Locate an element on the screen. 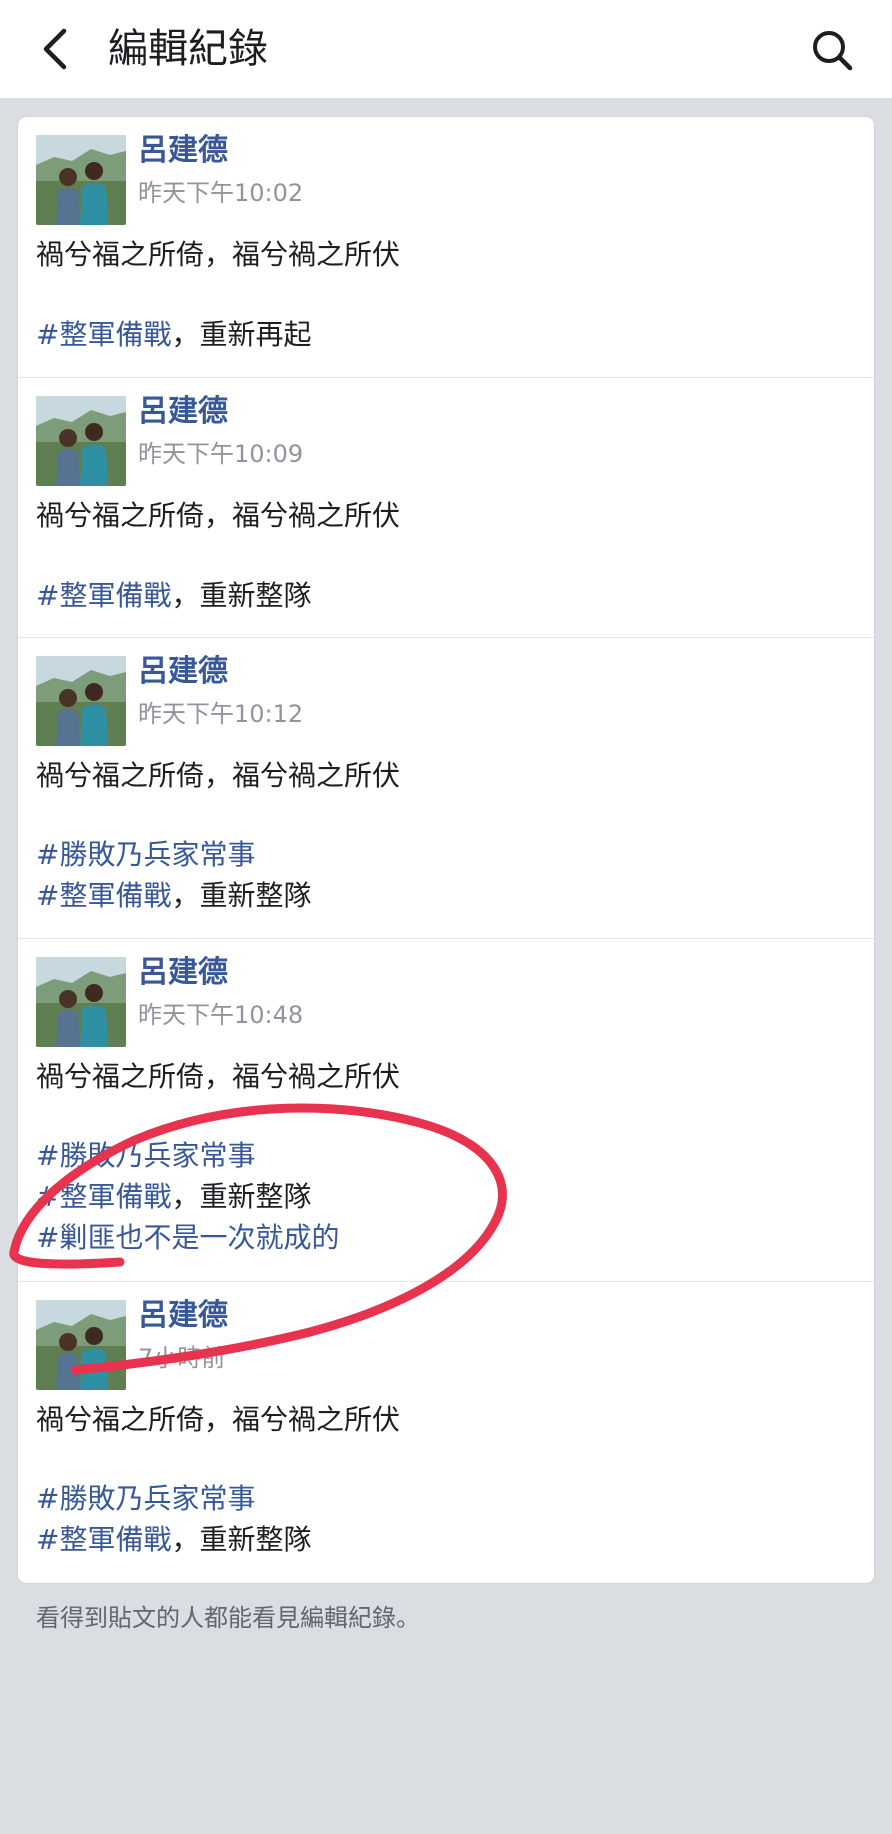 The height and width of the screenshot is (1834, 892). timestamp: 昨天下午10:09 is located at coordinates (220, 454).